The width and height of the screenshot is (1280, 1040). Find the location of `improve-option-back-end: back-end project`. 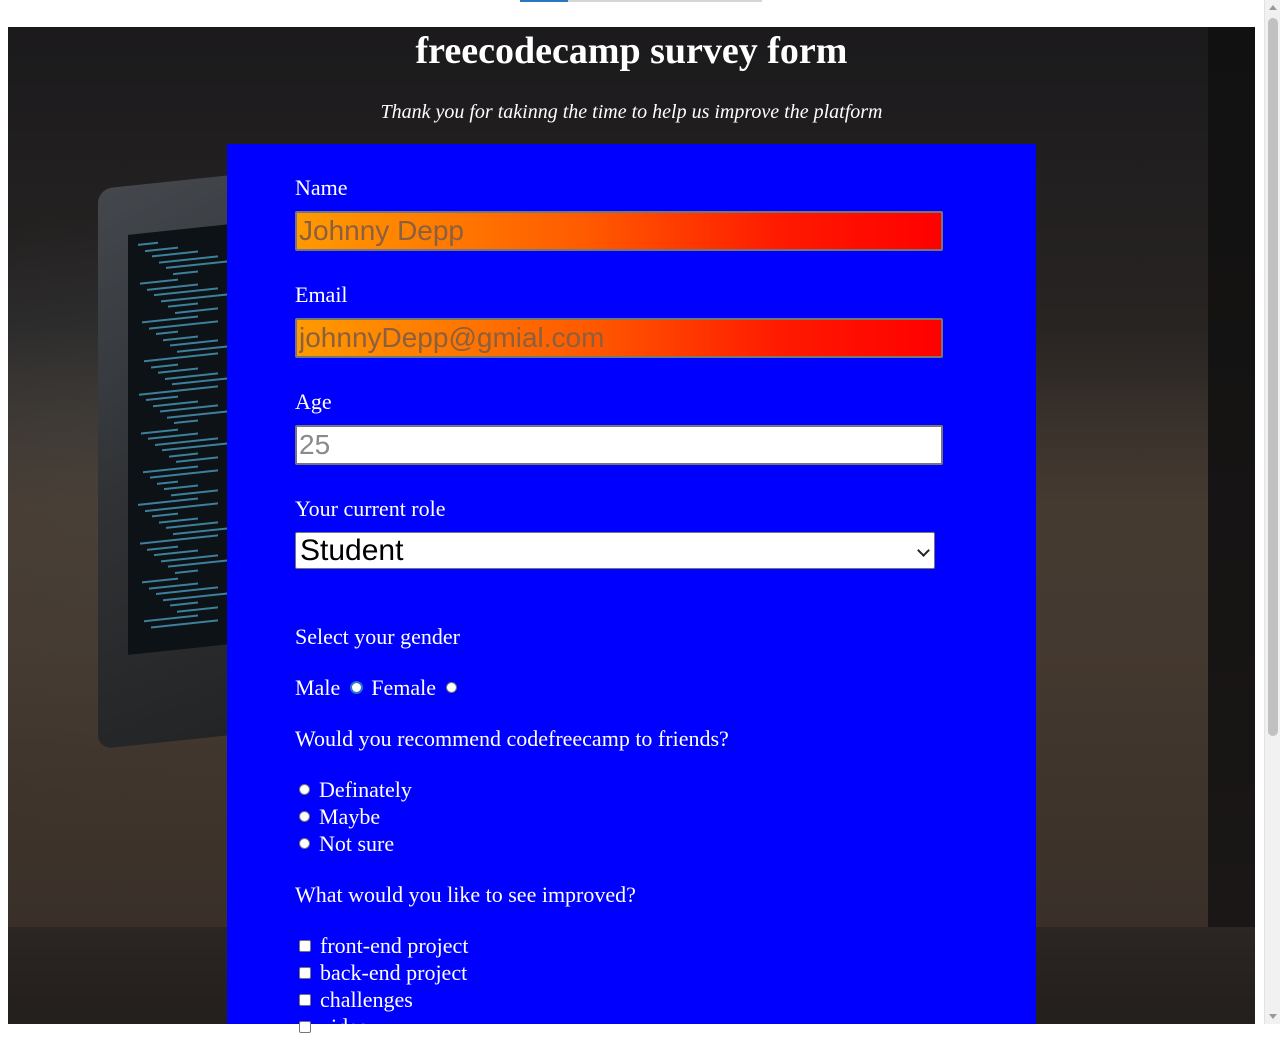

improve-option-back-end: back-end project is located at coordinates (383, 972).